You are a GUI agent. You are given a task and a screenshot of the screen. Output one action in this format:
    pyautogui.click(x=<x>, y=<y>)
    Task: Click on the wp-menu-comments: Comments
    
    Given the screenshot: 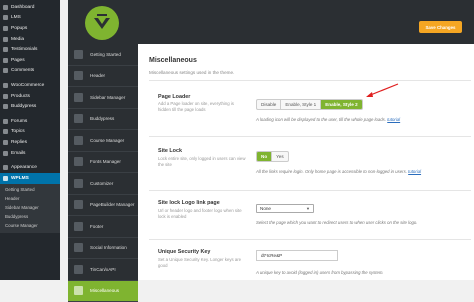 What is the action you would take?
    pyautogui.click(x=30, y=71)
    